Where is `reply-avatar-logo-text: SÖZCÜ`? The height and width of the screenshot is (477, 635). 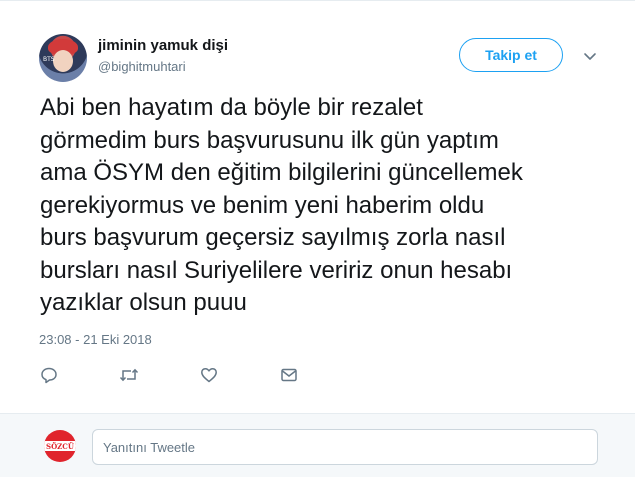 reply-avatar-logo-text: SÖZCÜ is located at coordinates (60, 446).